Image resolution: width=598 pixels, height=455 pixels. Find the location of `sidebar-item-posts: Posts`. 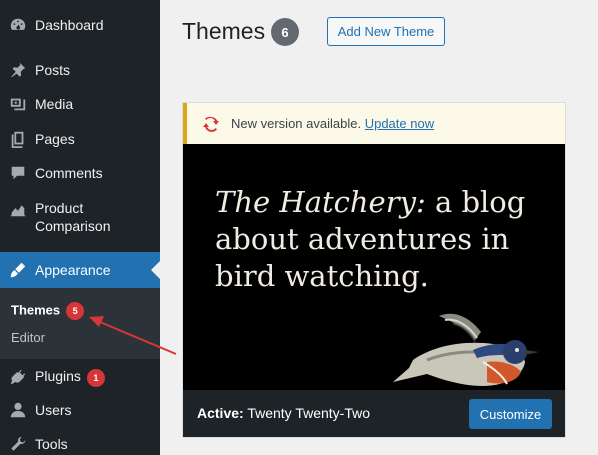

sidebar-item-posts: Posts is located at coordinates (80, 70).